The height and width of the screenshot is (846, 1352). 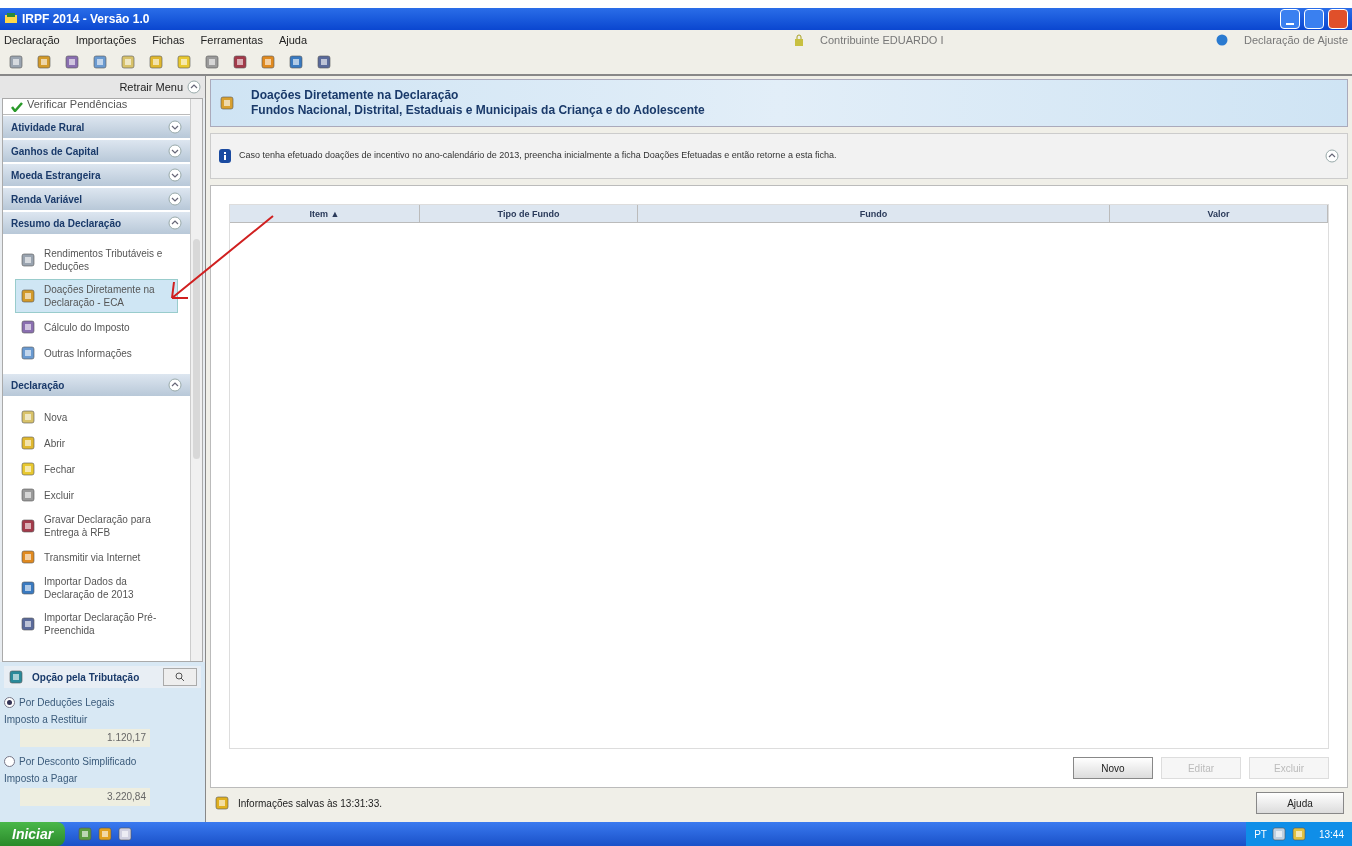 I want to click on sidebar-item: Rendimentos Tributáveis e Deduções, so click(x=96, y=260).